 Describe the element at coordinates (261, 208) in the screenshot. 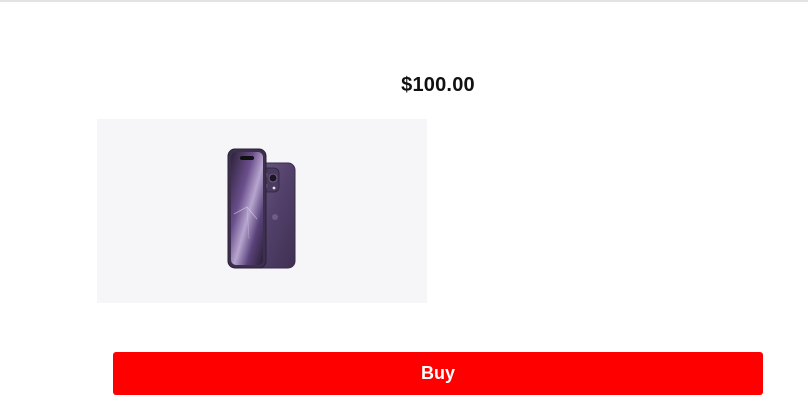

I see `smartphone-icon` at that location.